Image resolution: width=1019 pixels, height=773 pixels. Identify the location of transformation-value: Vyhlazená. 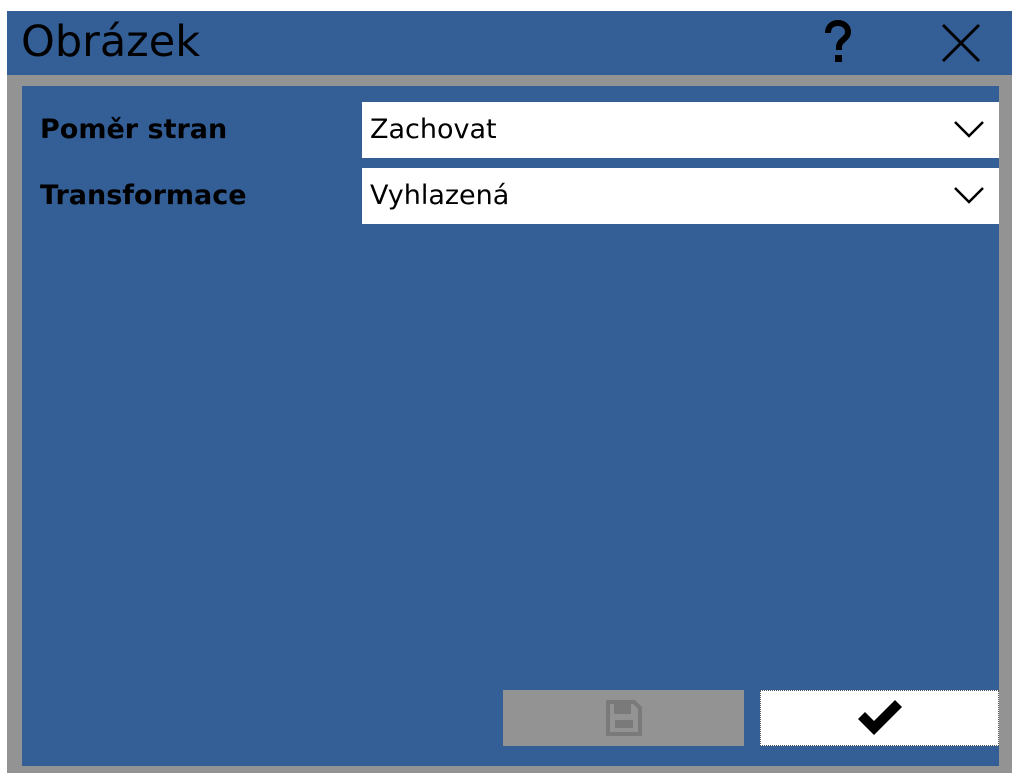
(440, 195).